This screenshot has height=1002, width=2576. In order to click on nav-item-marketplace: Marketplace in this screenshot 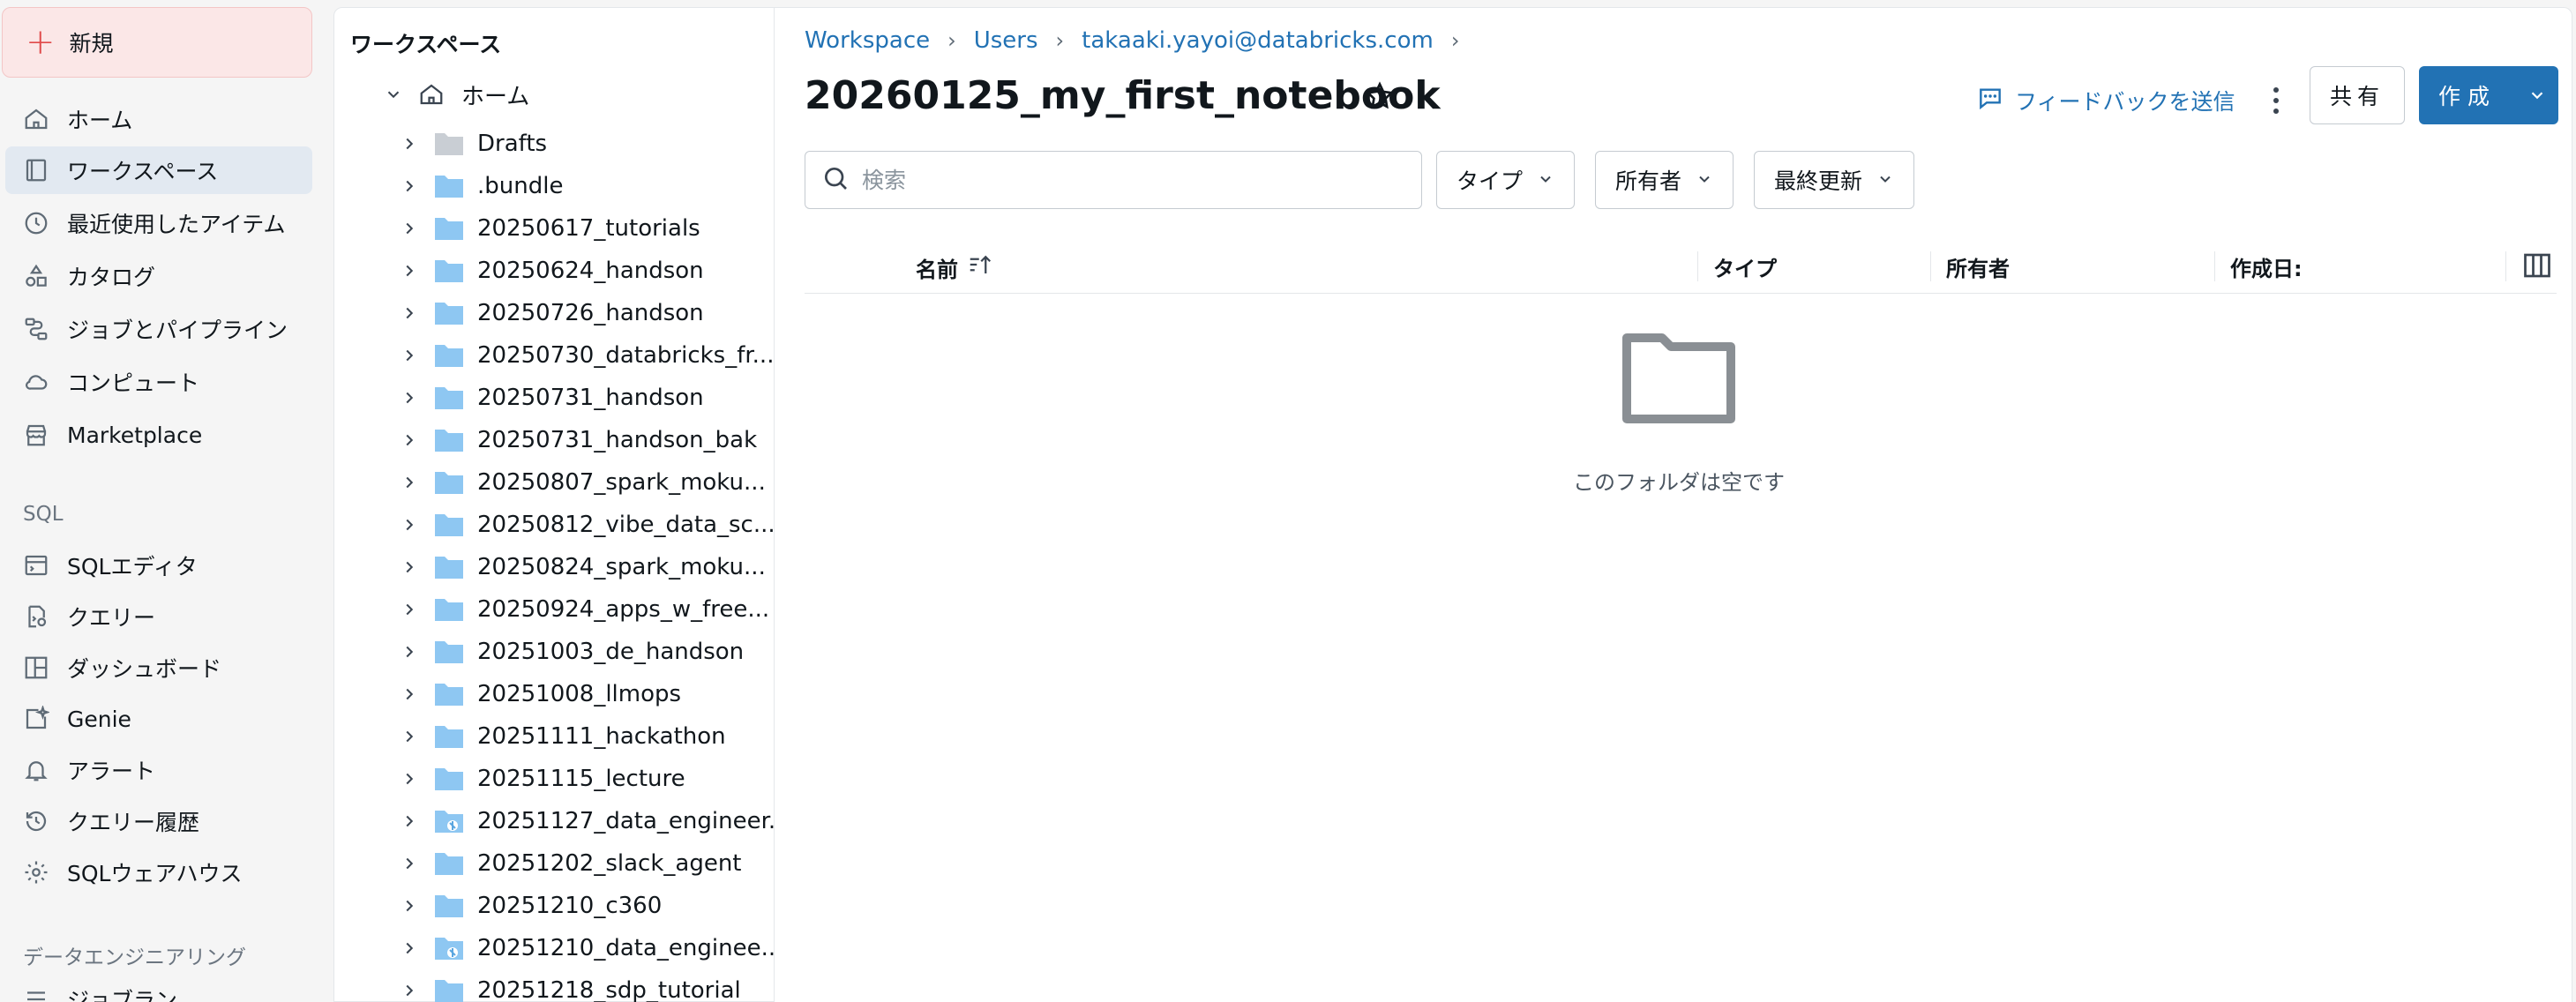, I will do `click(159, 435)`.